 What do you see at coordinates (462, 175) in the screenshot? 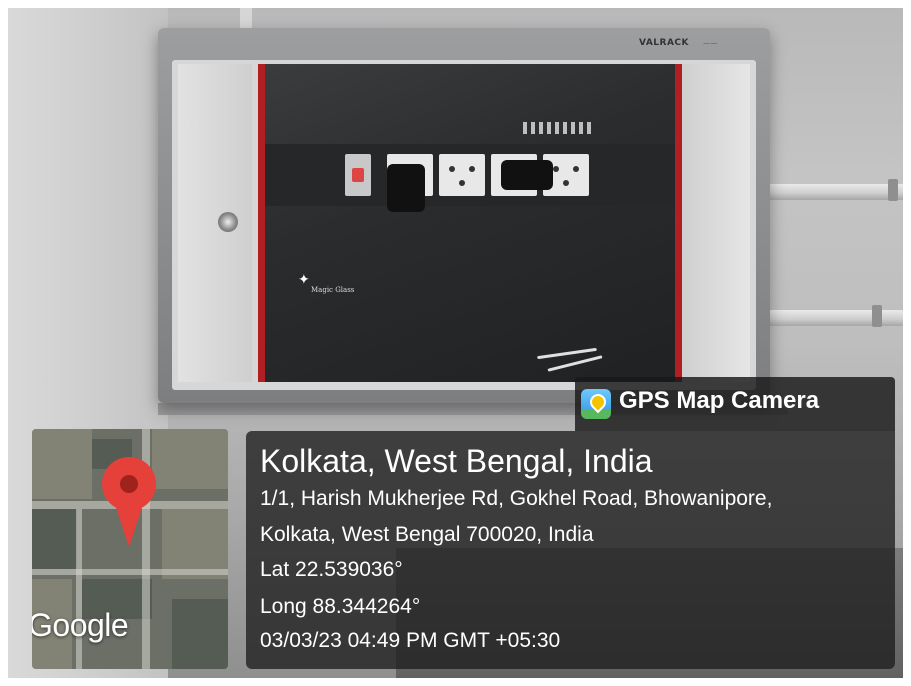
I see `socket` at bounding box center [462, 175].